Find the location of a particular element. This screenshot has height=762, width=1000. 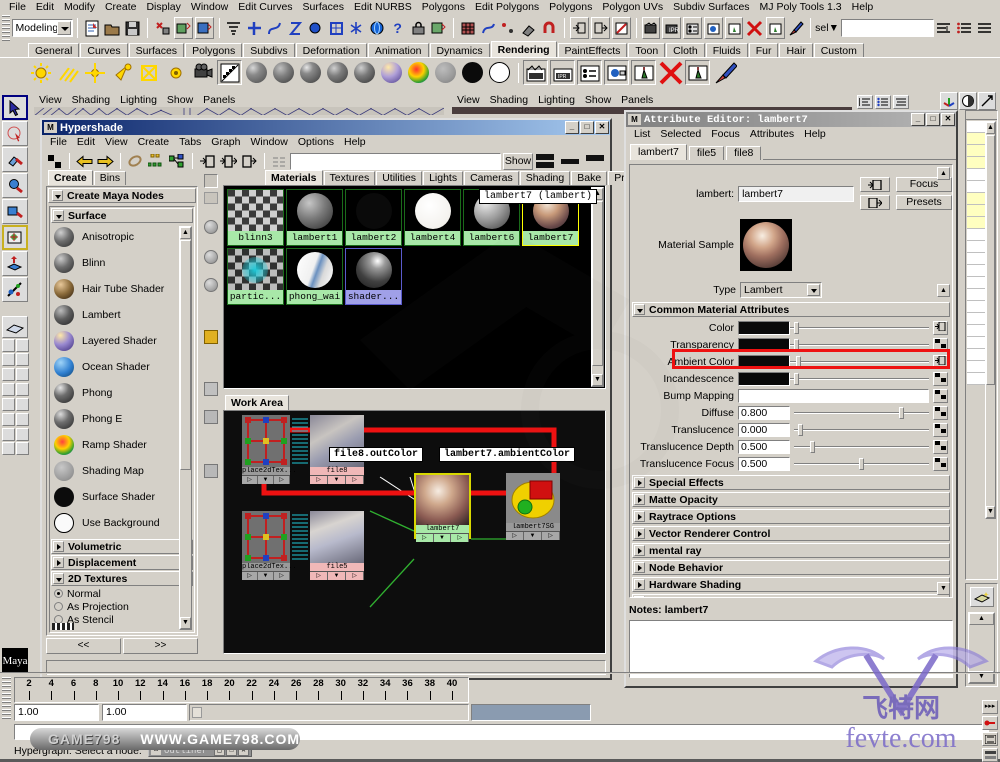

vp-left-panels: Panels is located at coordinates (219, 100).